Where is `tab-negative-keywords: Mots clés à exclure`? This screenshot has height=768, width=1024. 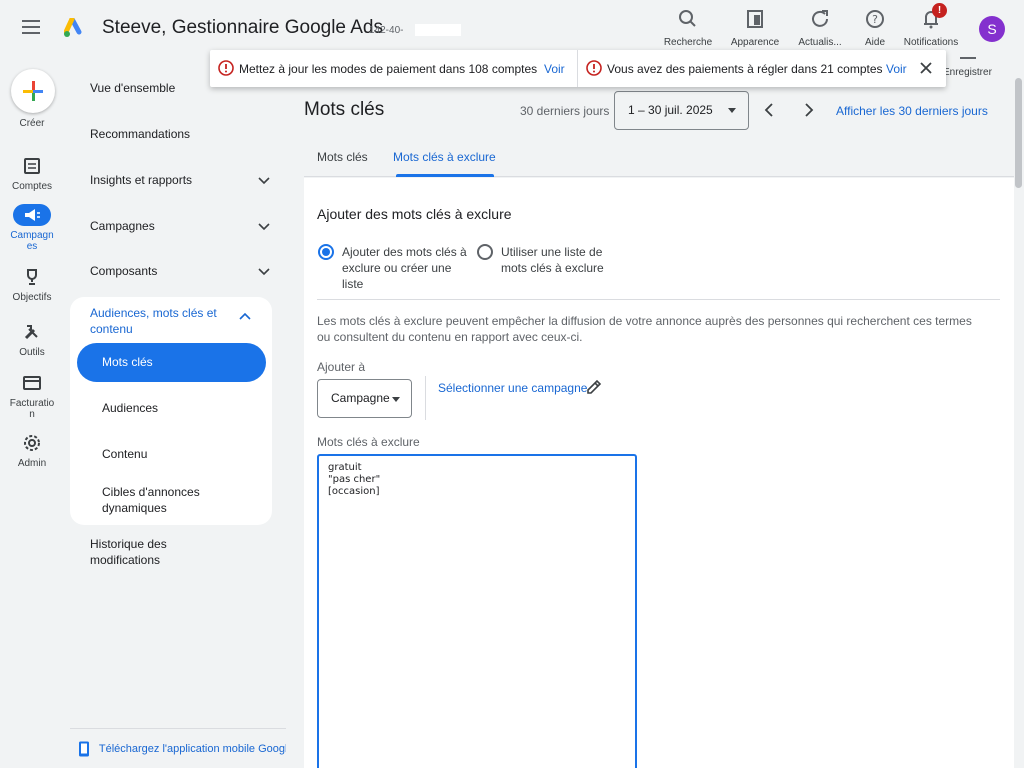 tab-negative-keywords: Mots clés à exclure is located at coordinates (444, 157).